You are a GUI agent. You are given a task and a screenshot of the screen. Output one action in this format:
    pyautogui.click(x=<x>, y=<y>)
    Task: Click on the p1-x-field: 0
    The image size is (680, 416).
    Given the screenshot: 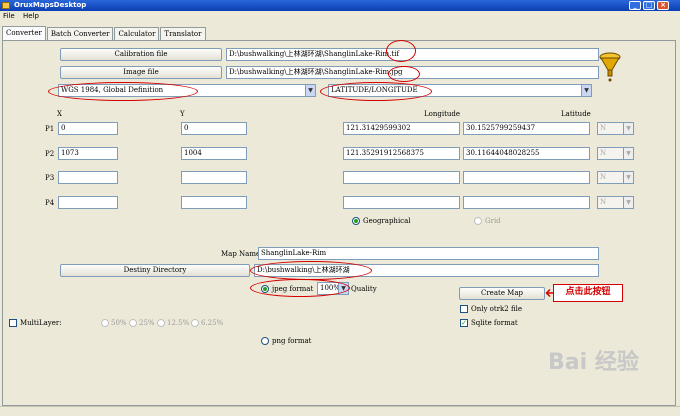 What is the action you would take?
    pyautogui.click(x=88, y=128)
    